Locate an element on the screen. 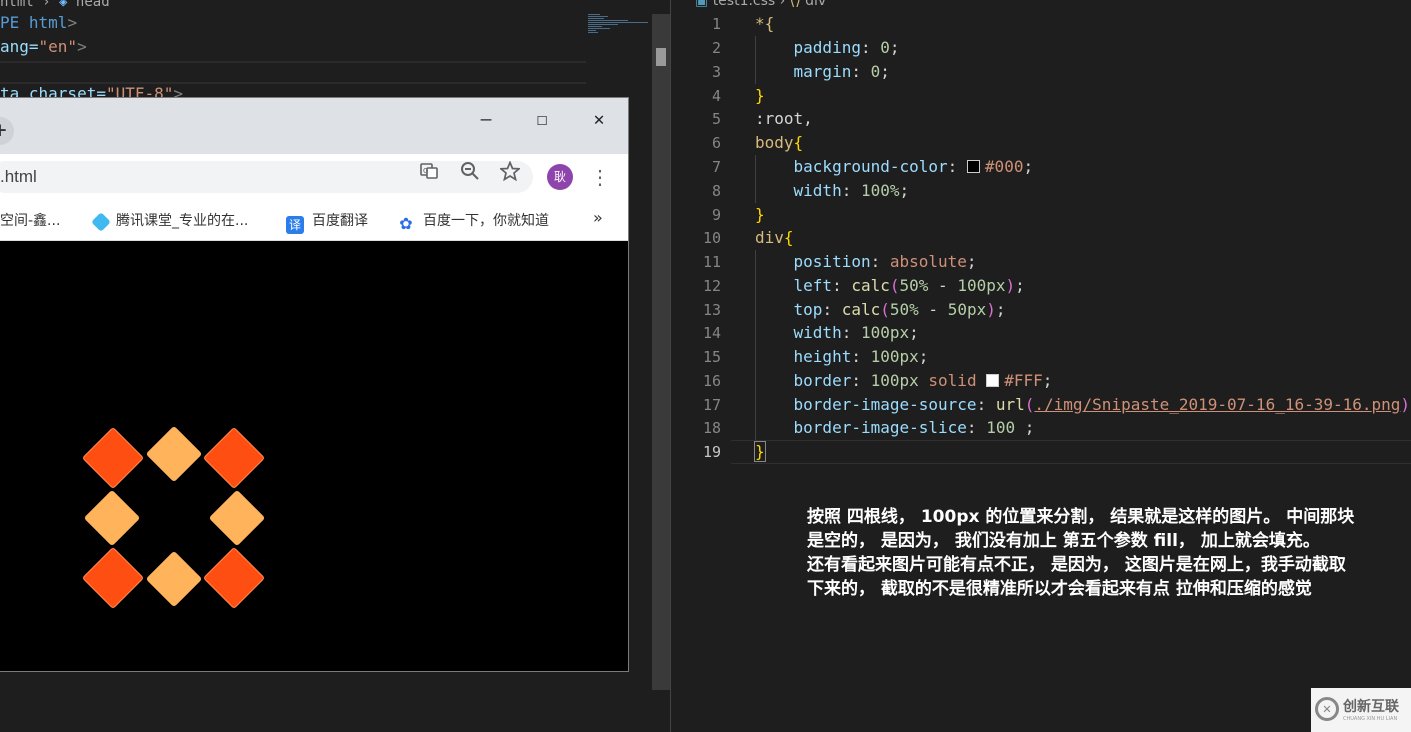 The image size is (1411, 732). line-number: 11 is located at coordinates (711, 262).